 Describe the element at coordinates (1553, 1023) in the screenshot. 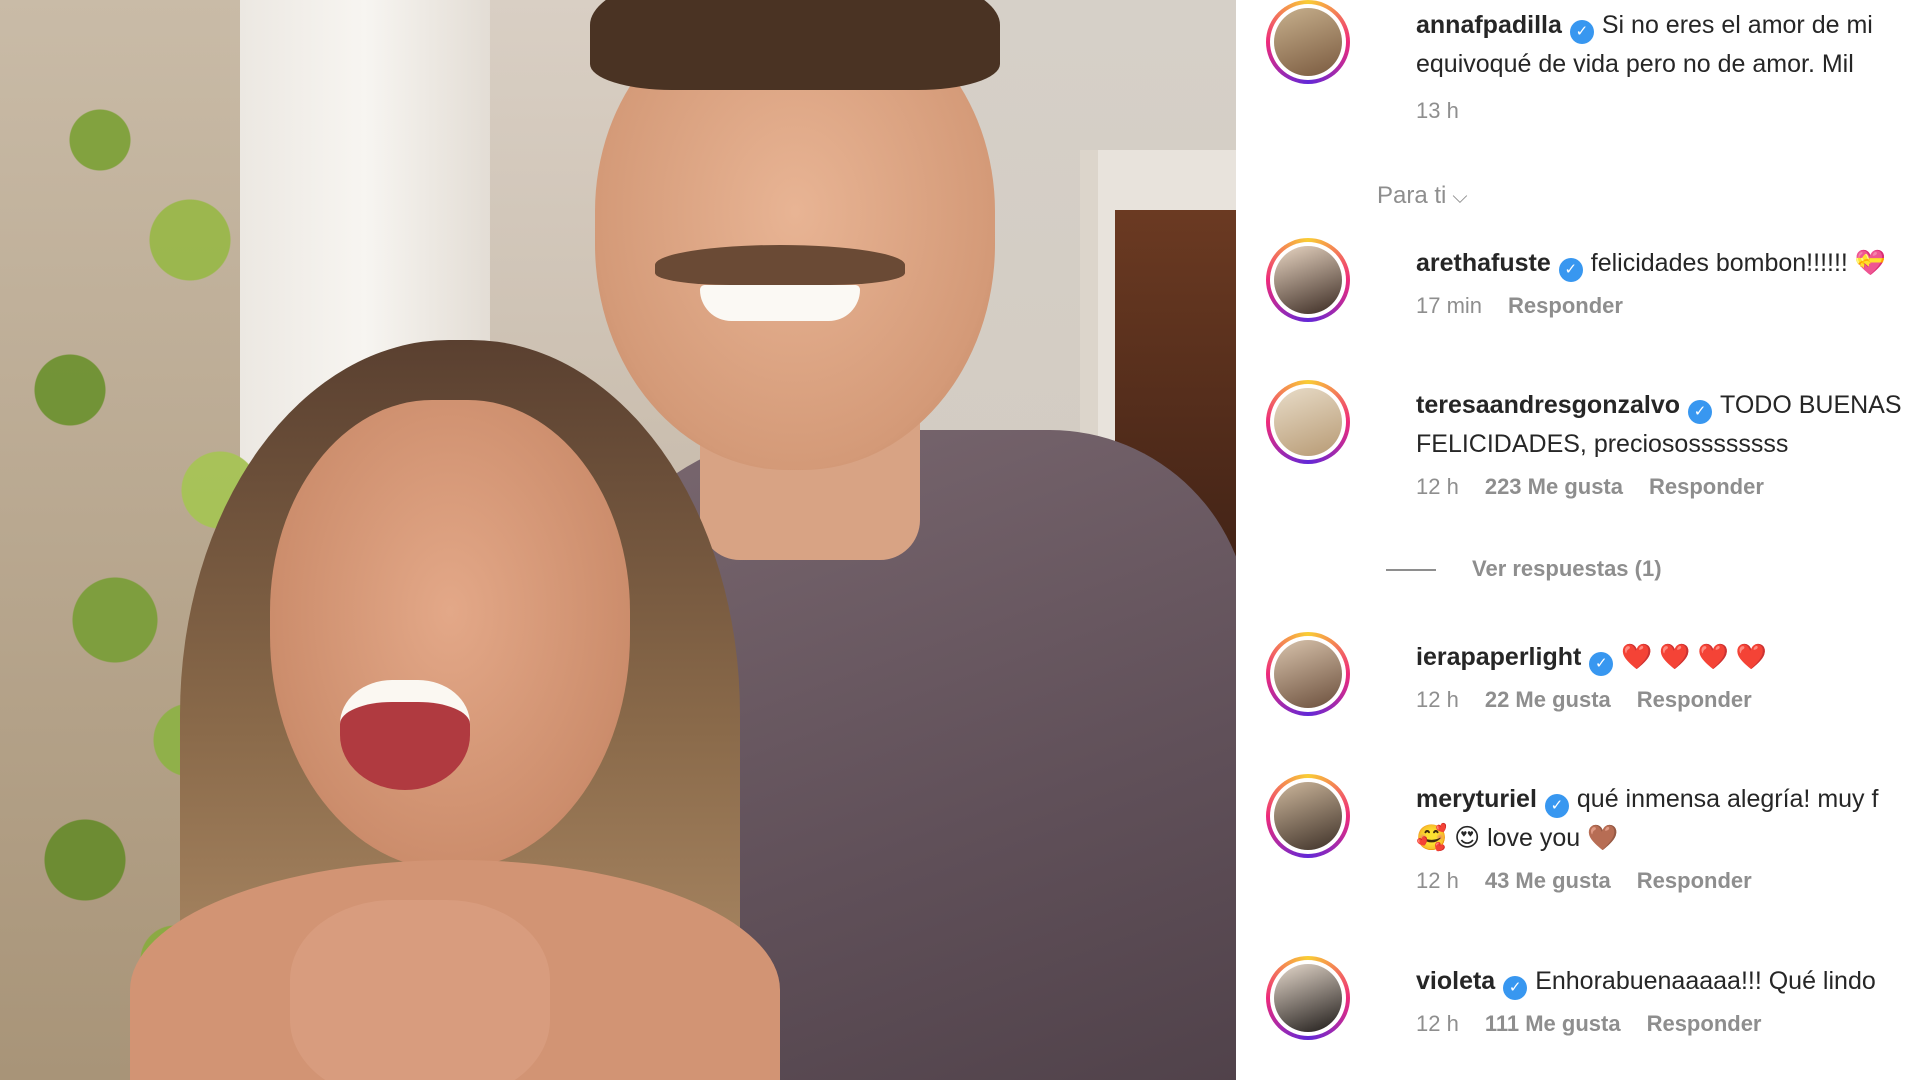

I see `like-count: 111 Me gusta` at that location.